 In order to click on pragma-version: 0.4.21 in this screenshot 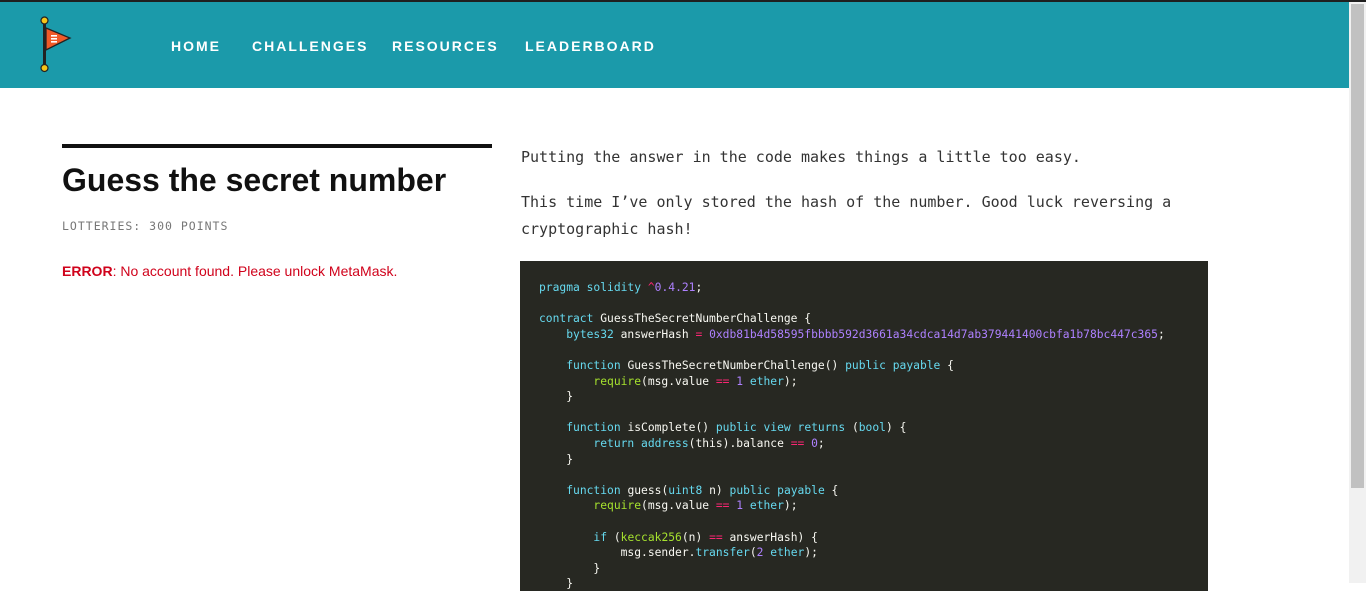, I will do `click(675, 287)`.